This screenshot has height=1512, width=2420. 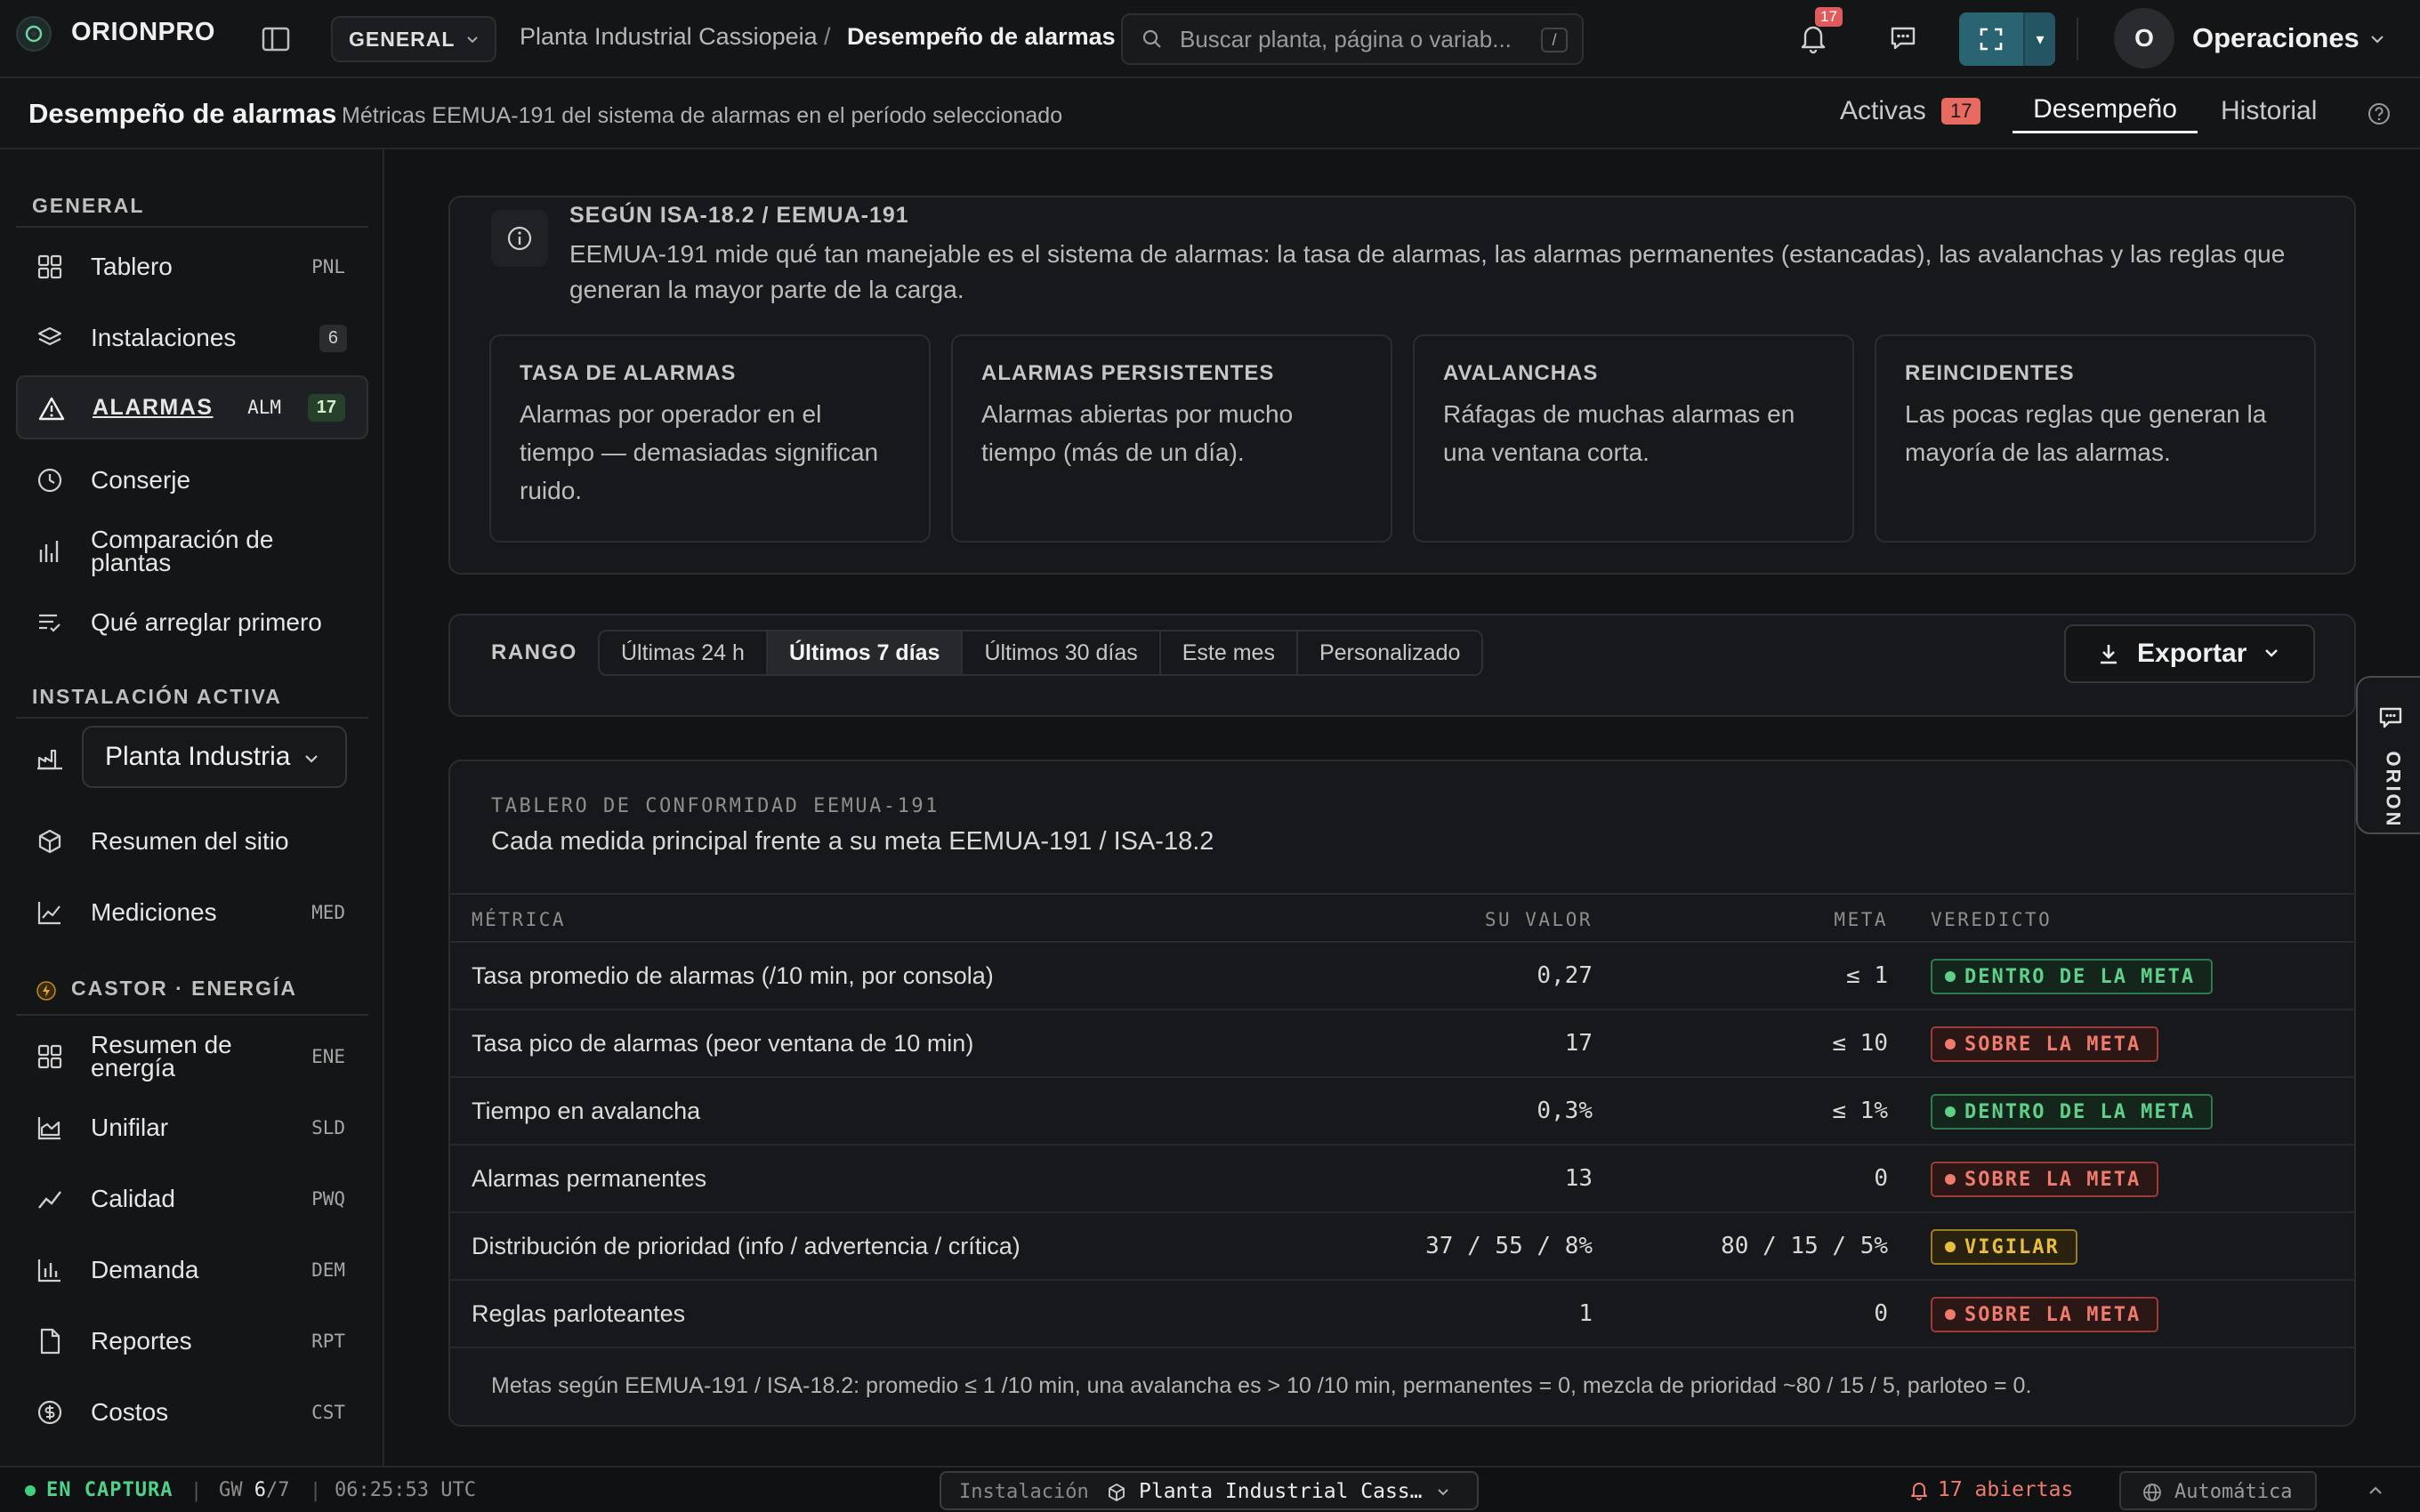 What do you see at coordinates (192, 407) in the screenshot?
I see `sidebar-item-alarms: ALARMAS ALM 17` at bounding box center [192, 407].